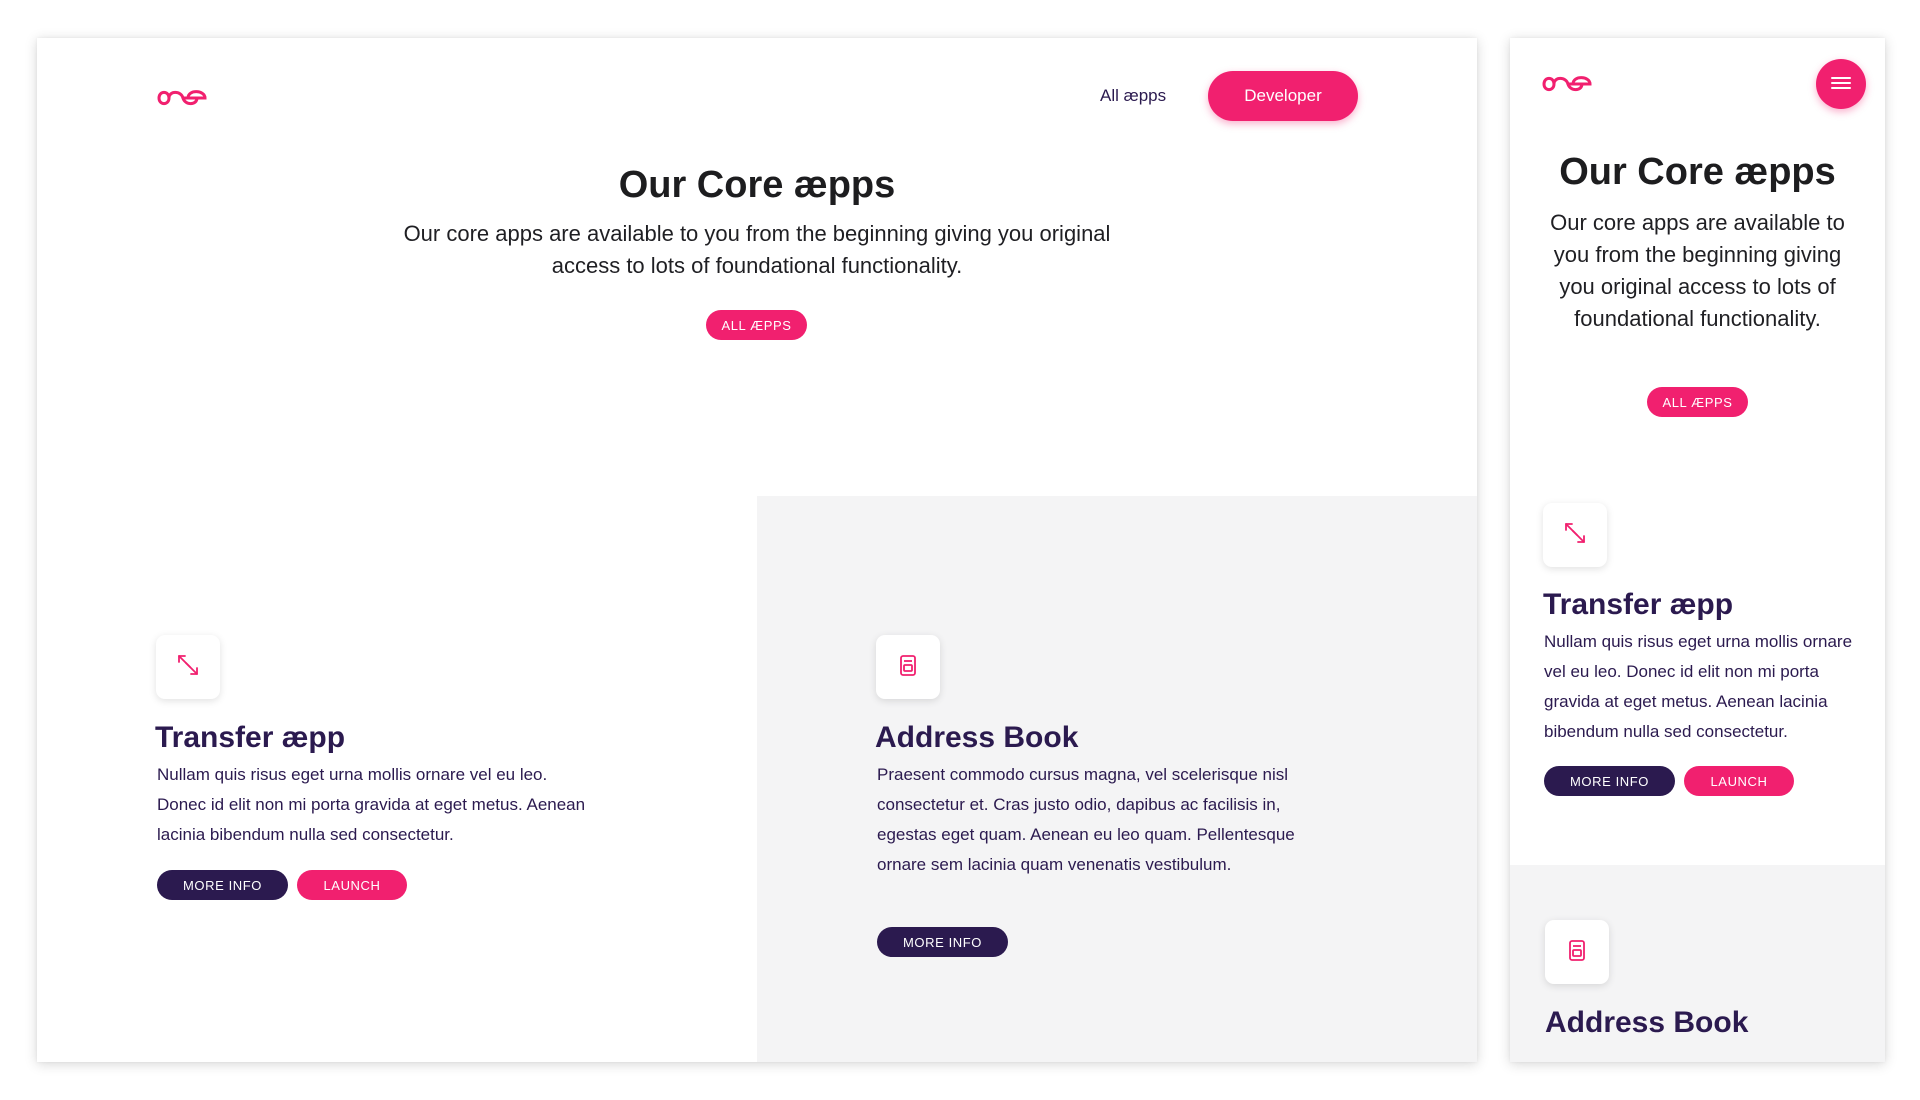 The width and height of the screenshot is (1920, 1100). I want to click on address-book-more-info-button: MORE INFO, so click(942, 942).